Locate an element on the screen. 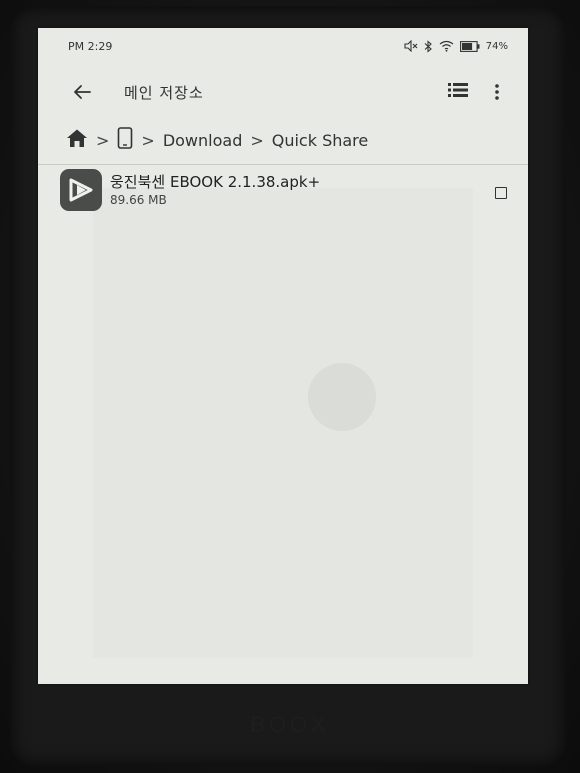  breadcrumb-device is located at coordinates (125, 140).